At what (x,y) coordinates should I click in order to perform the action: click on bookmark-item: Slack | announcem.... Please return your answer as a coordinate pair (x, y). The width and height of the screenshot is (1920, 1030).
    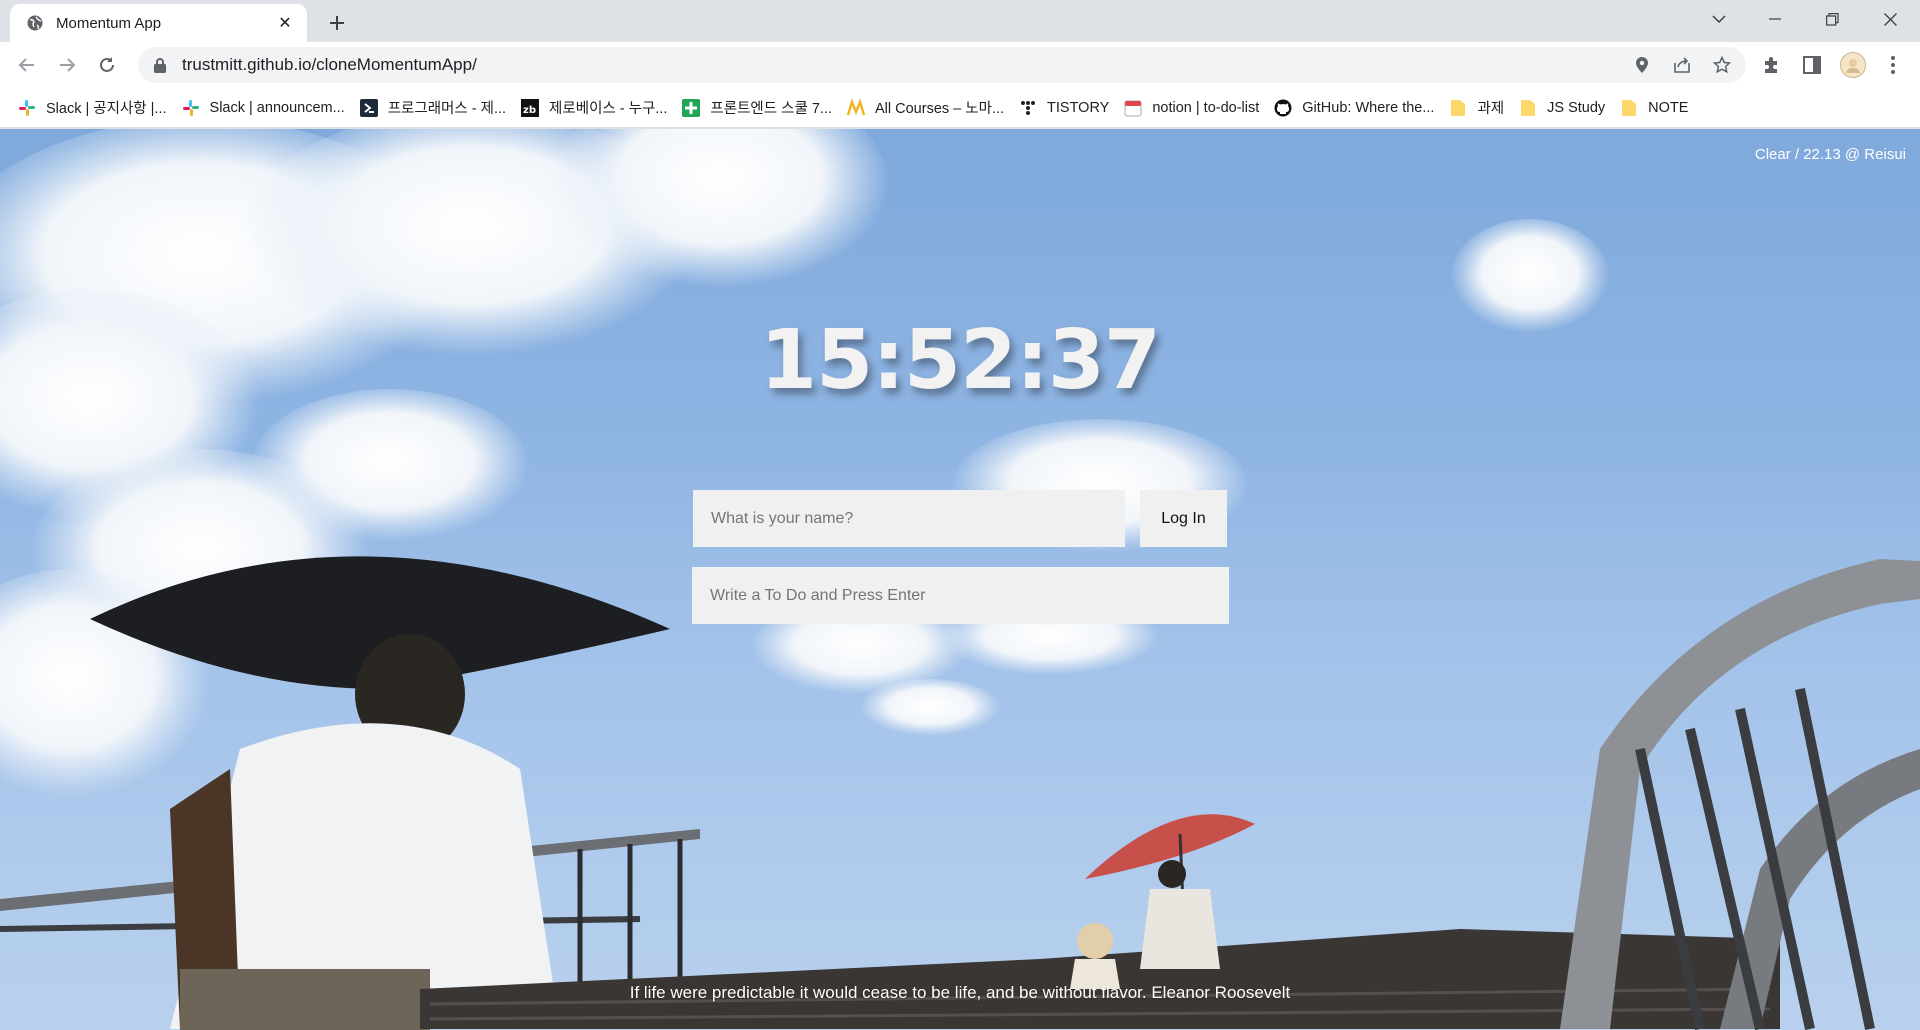
    Looking at the image, I should click on (265, 108).